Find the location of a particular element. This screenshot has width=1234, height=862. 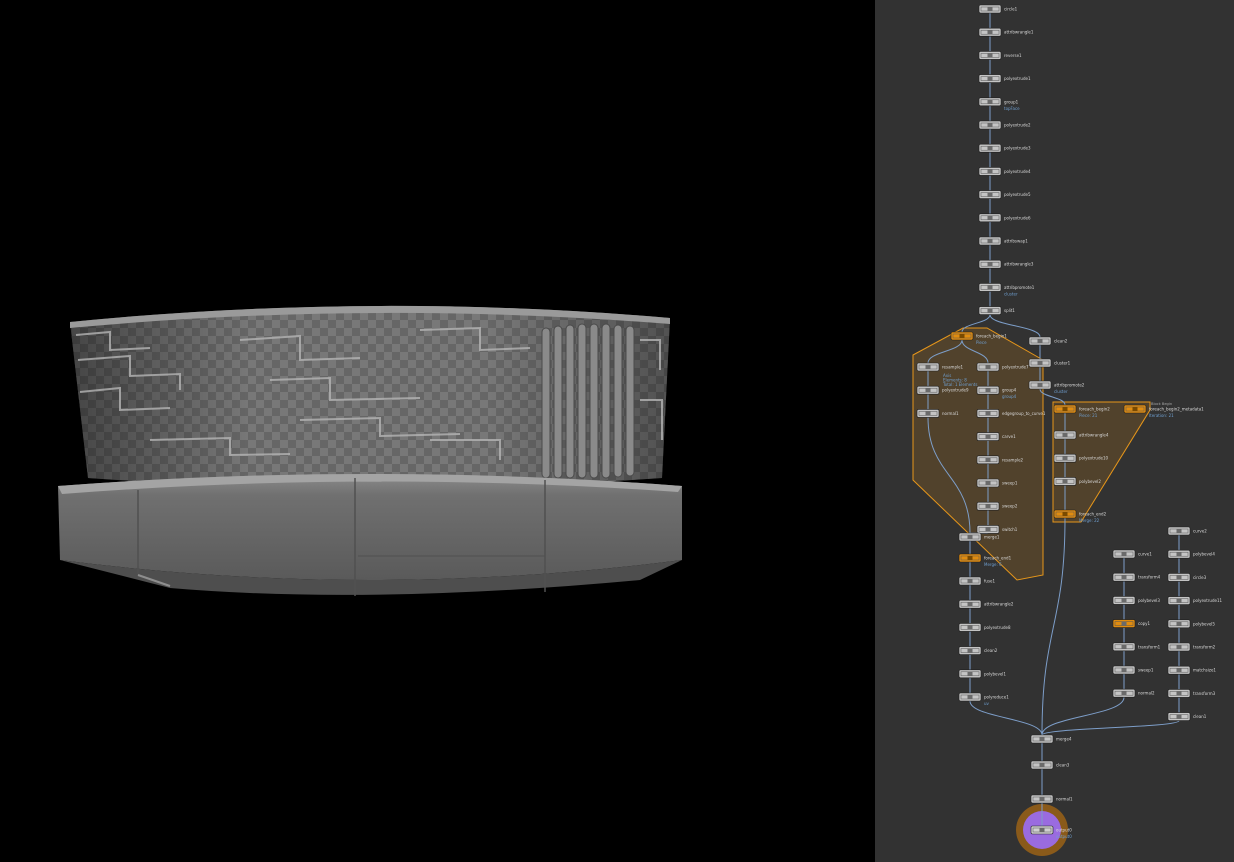

node-transform3: transform3 is located at coordinates (1191, 693).